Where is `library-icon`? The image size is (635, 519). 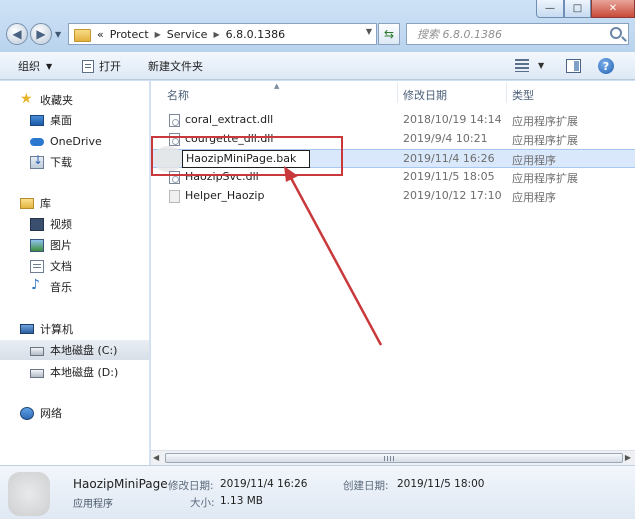
library-icon is located at coordinates (27, 203).